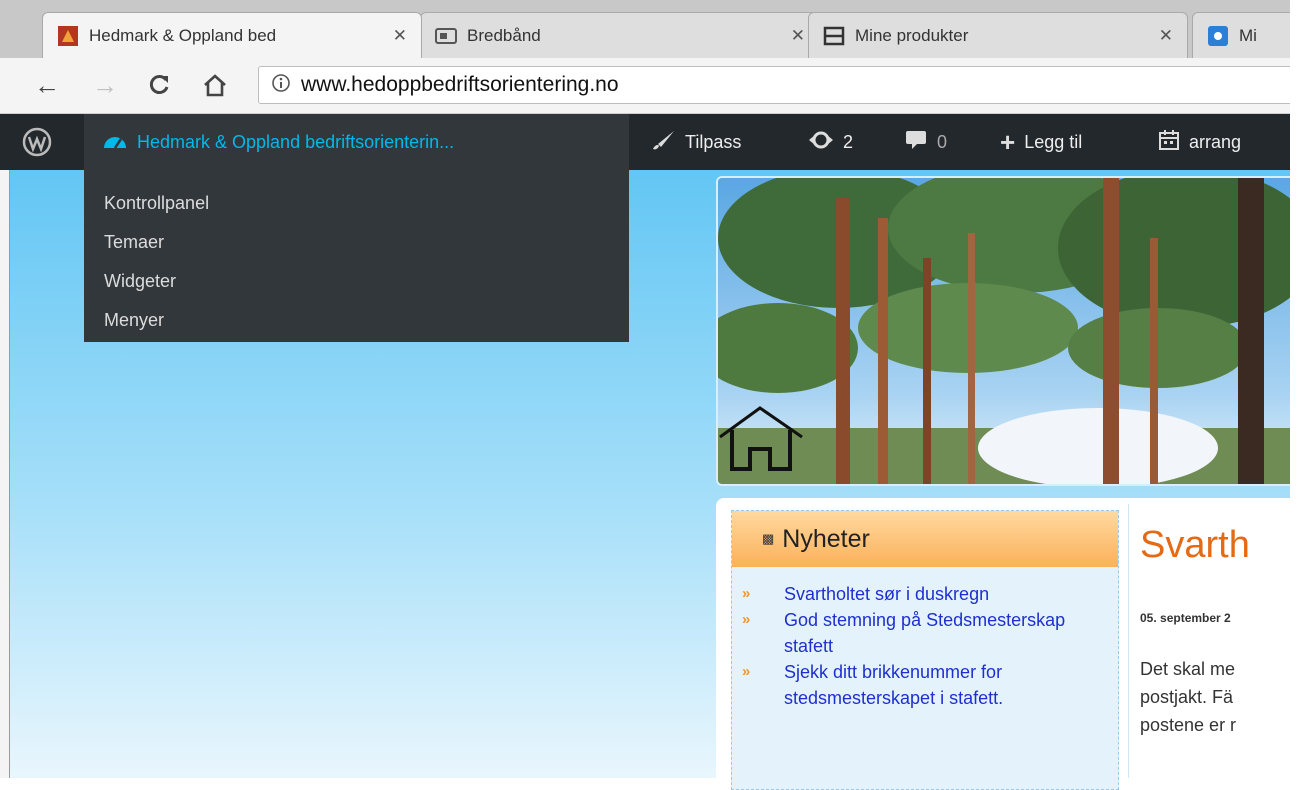 This screenshot has height=790, width=1300. Describe the element at coordinates (848, 141) in the screenshot. I see `updates-count: 2` at that location.